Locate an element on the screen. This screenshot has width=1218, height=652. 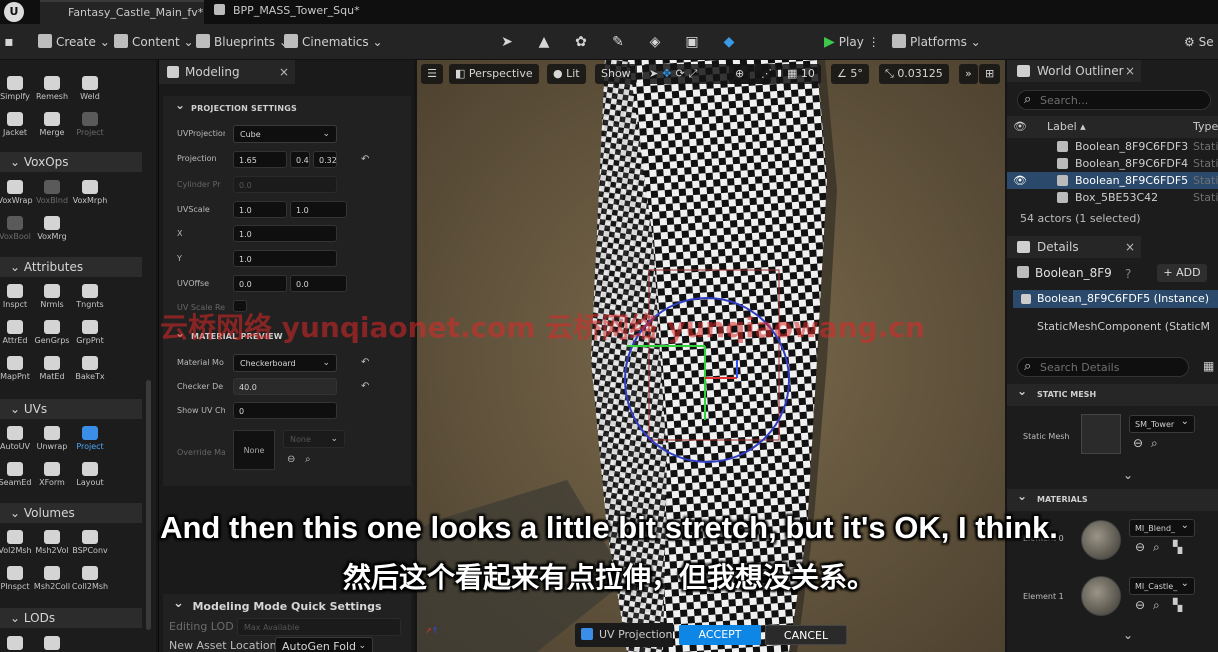
cylinder-field: 0.0 is located at coordinates (285, 184).